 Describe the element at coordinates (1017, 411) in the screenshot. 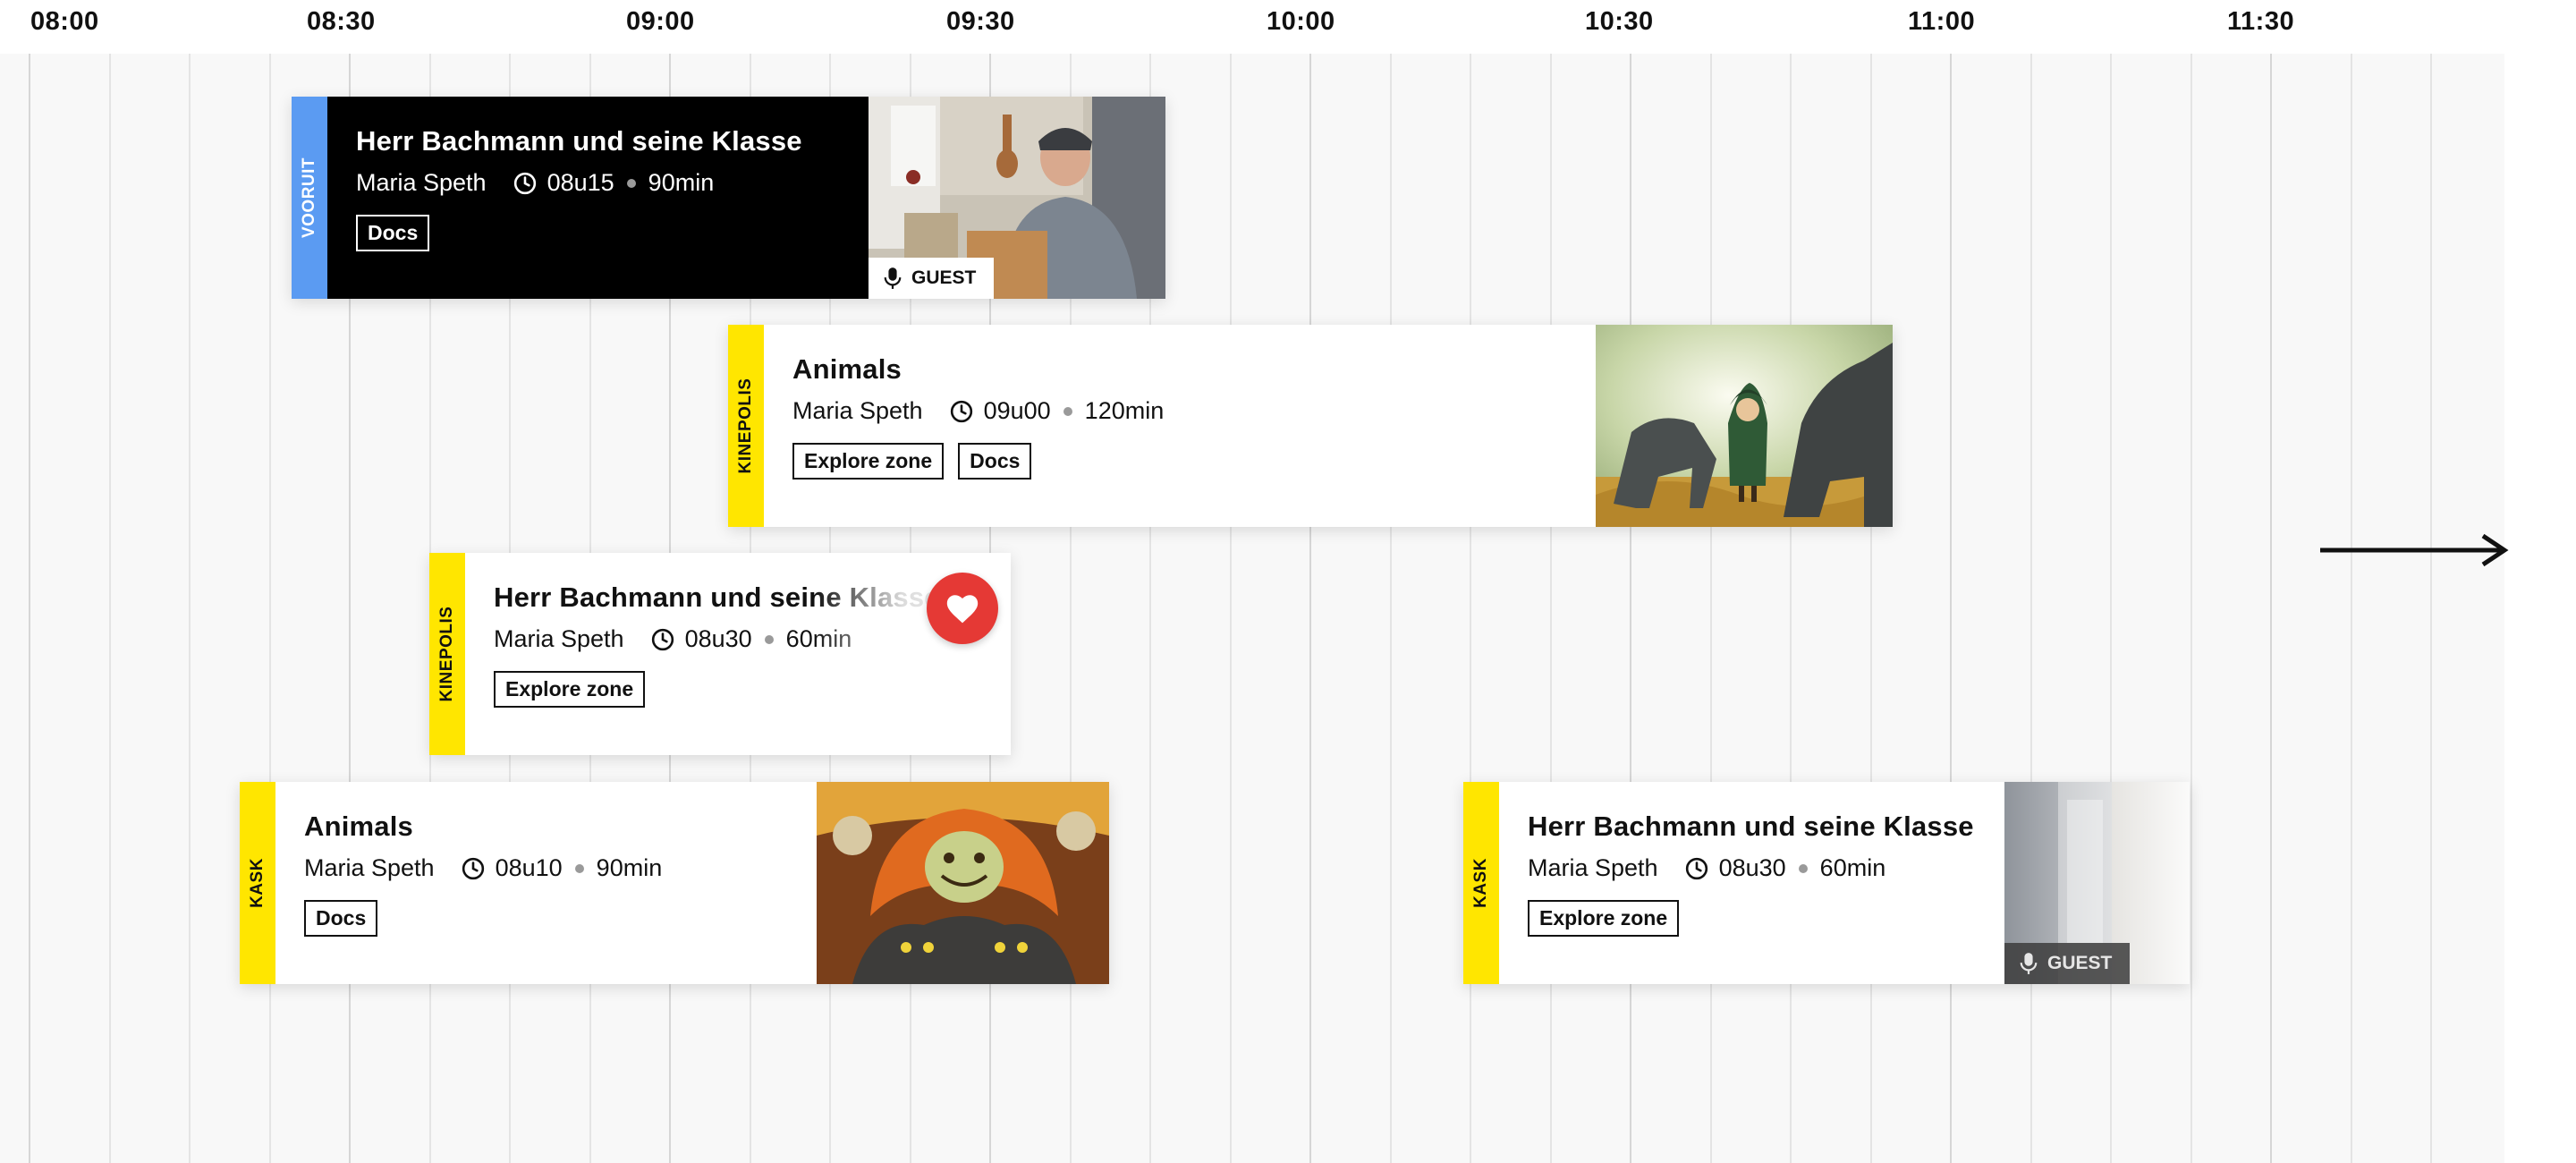

I see `event-time: 09u00` at that location.